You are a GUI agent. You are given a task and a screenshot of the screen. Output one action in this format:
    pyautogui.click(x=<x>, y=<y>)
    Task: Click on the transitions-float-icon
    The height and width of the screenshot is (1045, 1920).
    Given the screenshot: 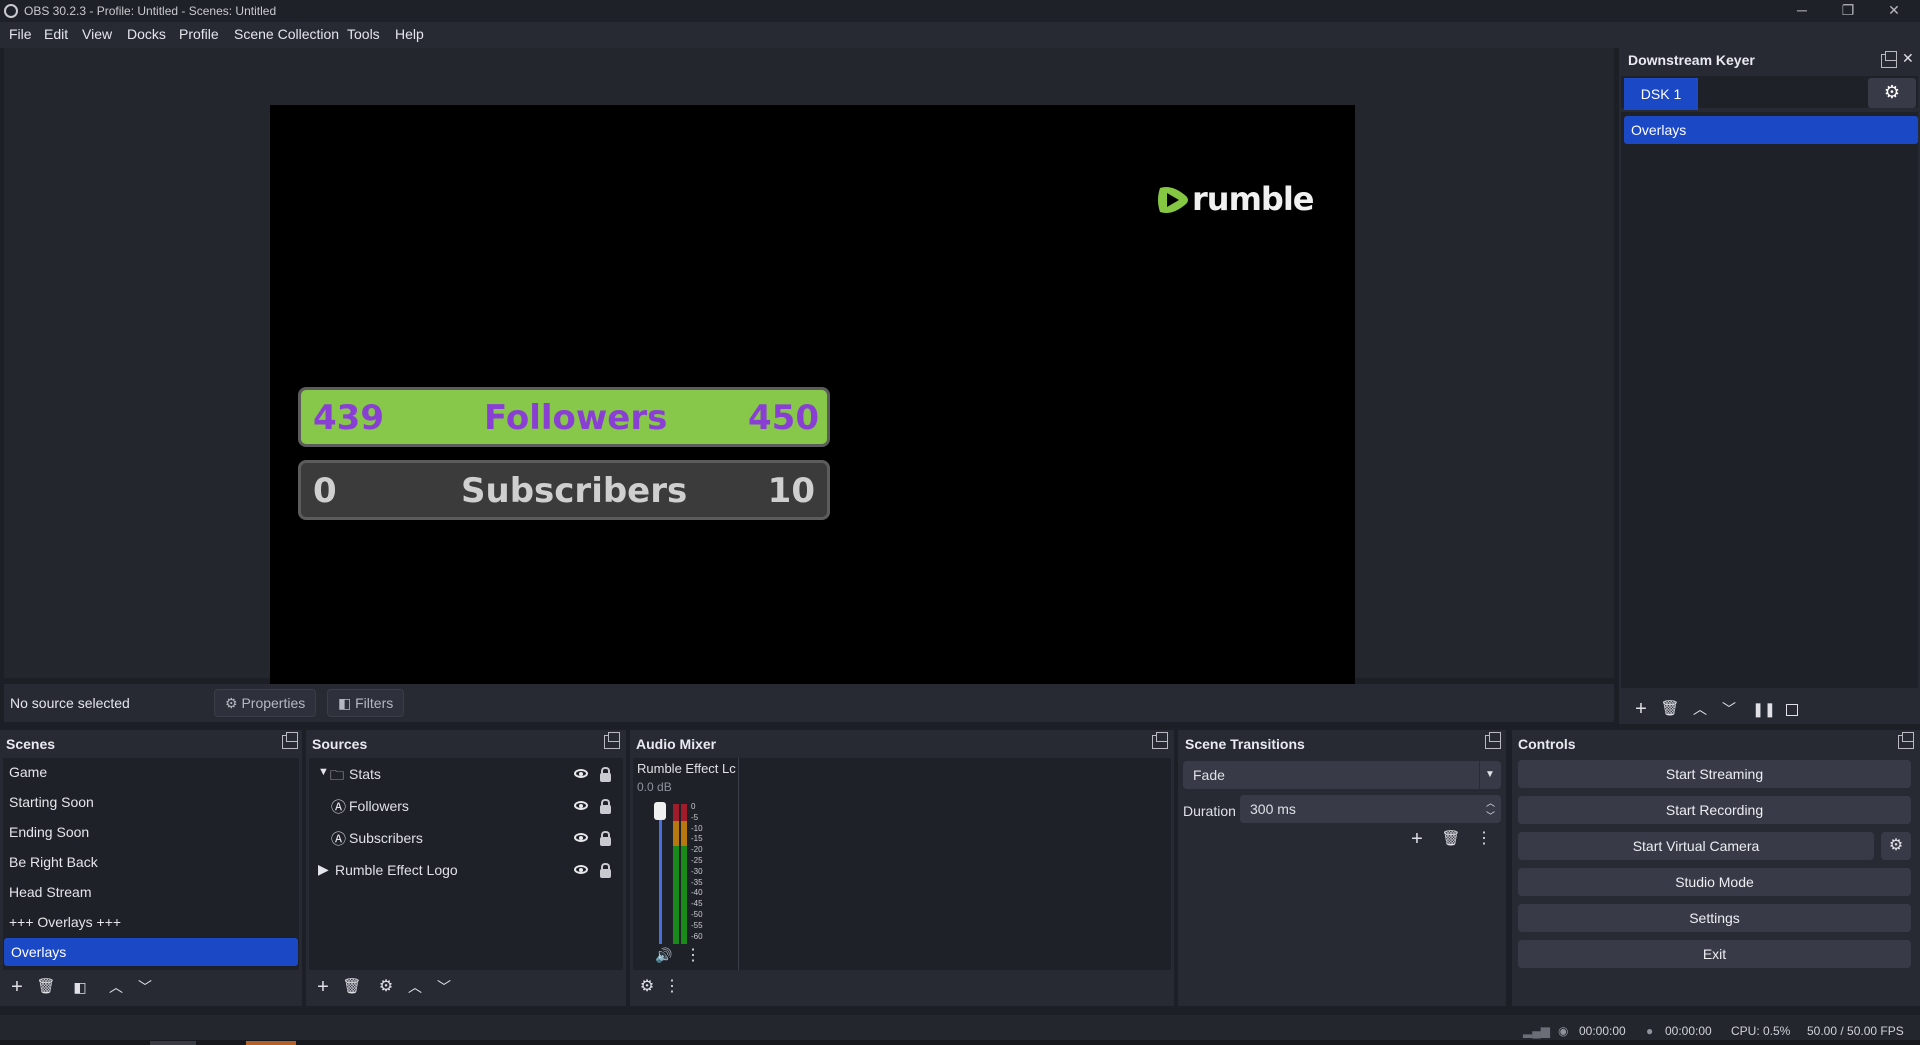 What is the action you would take?
    pyautogui.click(x=1493, y=740)
    